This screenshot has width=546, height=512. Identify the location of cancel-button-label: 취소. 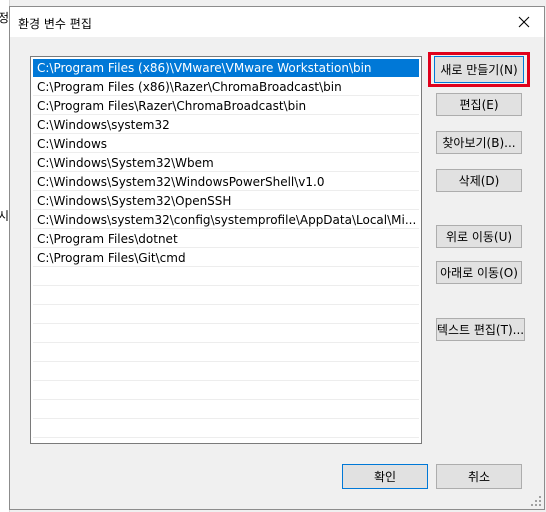
(479, 477).